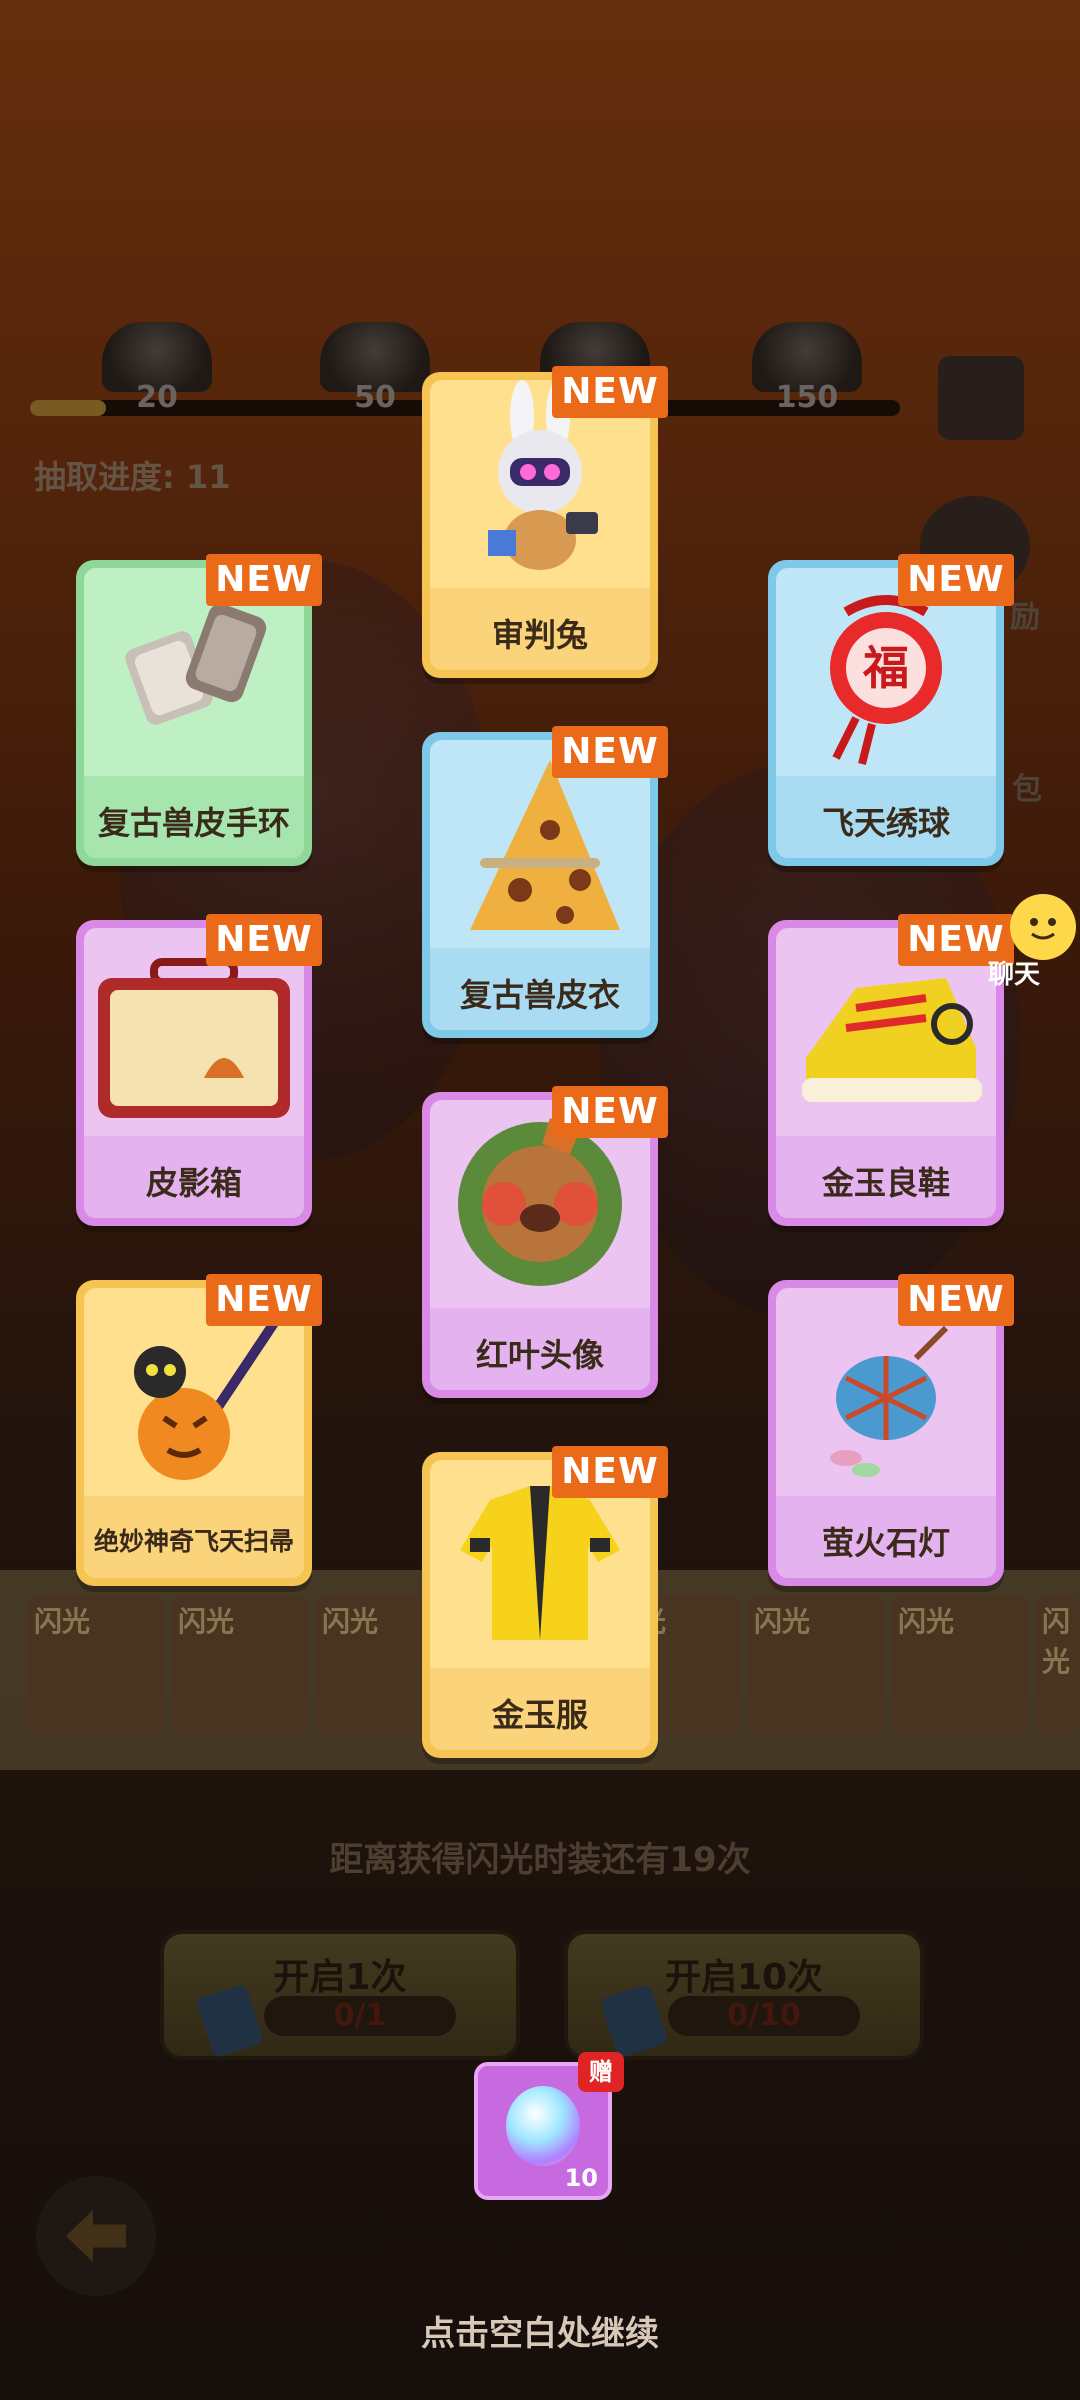 Image resolution: width=1080 pixels, height=2400 pixels. Describe the element at coordinates (539, 1355) in the screenshot. I see `reward-card-name: 红叶头像` at that location.